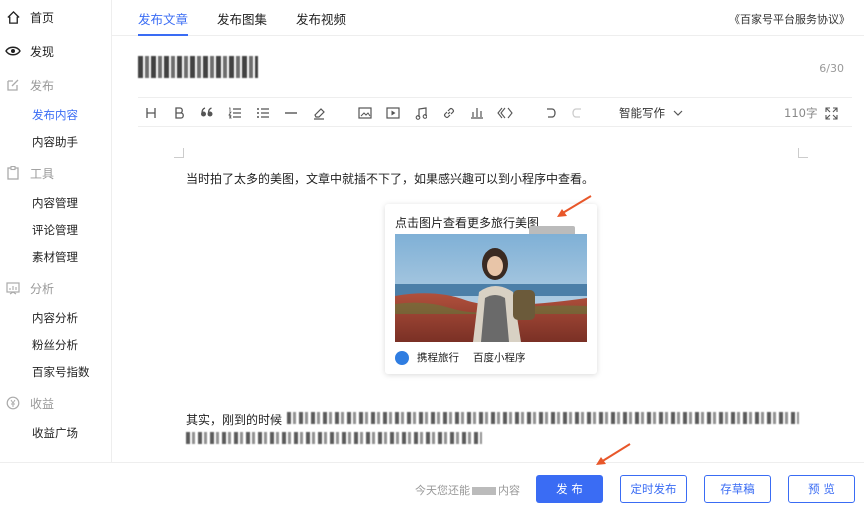 This screenshot has width=864, height=506. I want to click on schedule-publish-button: 定时发布, so click(653, 489).